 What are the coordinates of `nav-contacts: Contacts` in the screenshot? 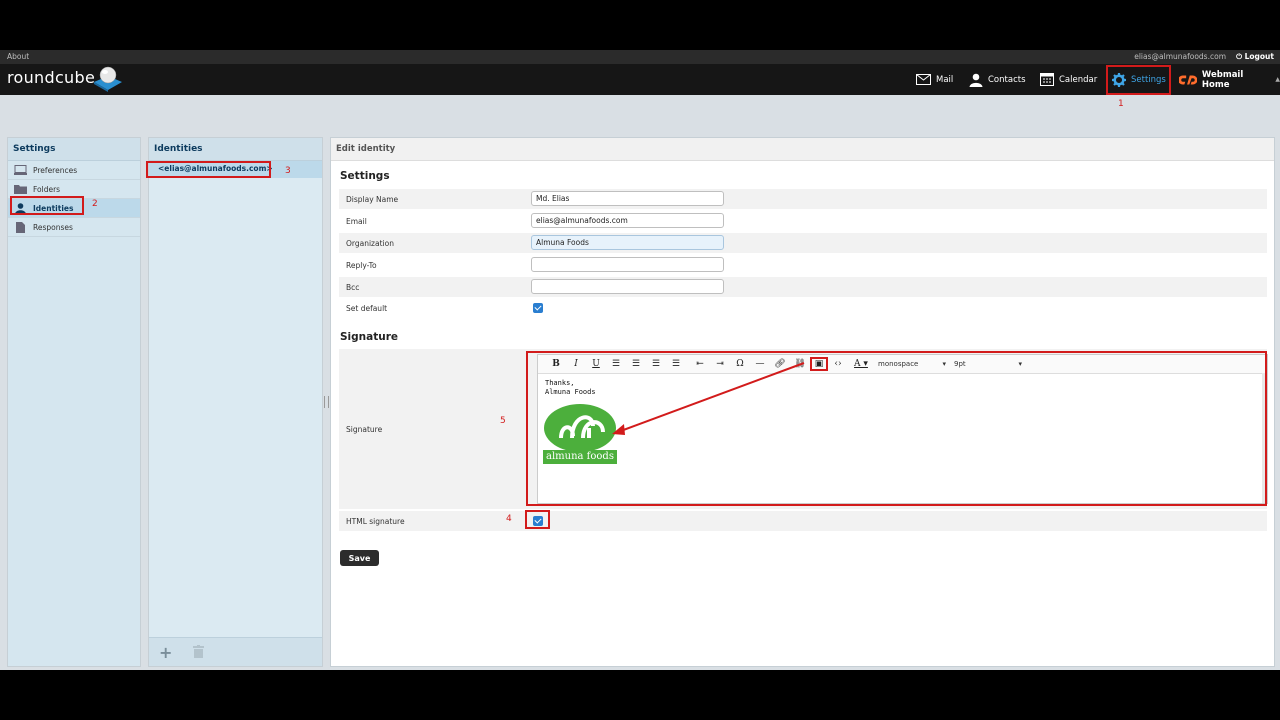 It's located at (997, 79).